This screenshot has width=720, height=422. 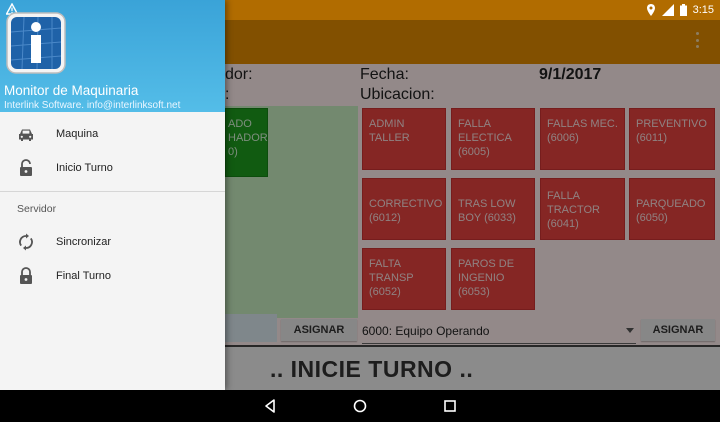 I want to click on menu-label-maquina: Maquina, so click(x=77, y=134).